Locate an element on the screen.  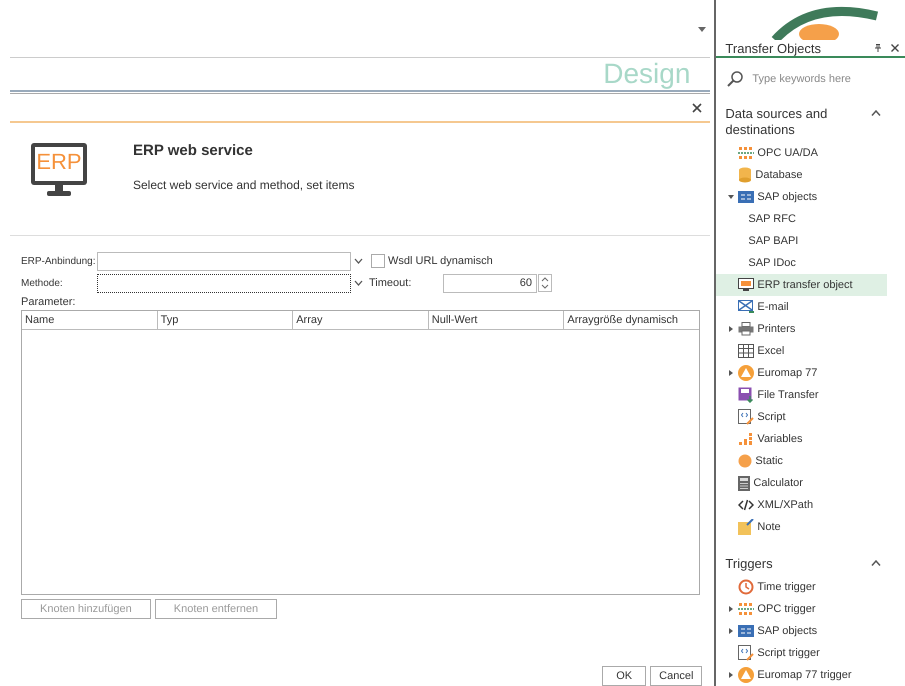
field-label: Timeout: is located at coordinates (390, 283).